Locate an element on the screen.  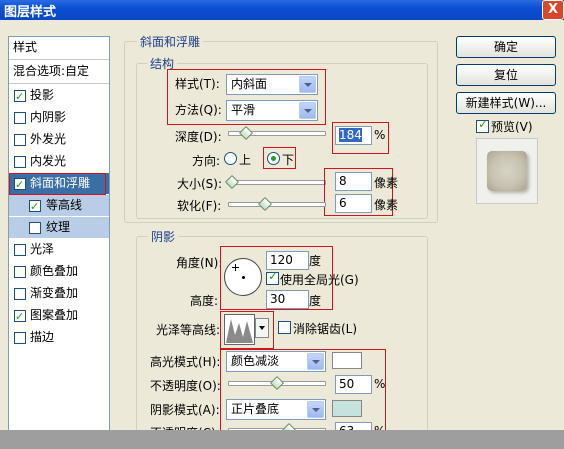
style-list-item: 描边 is located at coordinates (59, 337).